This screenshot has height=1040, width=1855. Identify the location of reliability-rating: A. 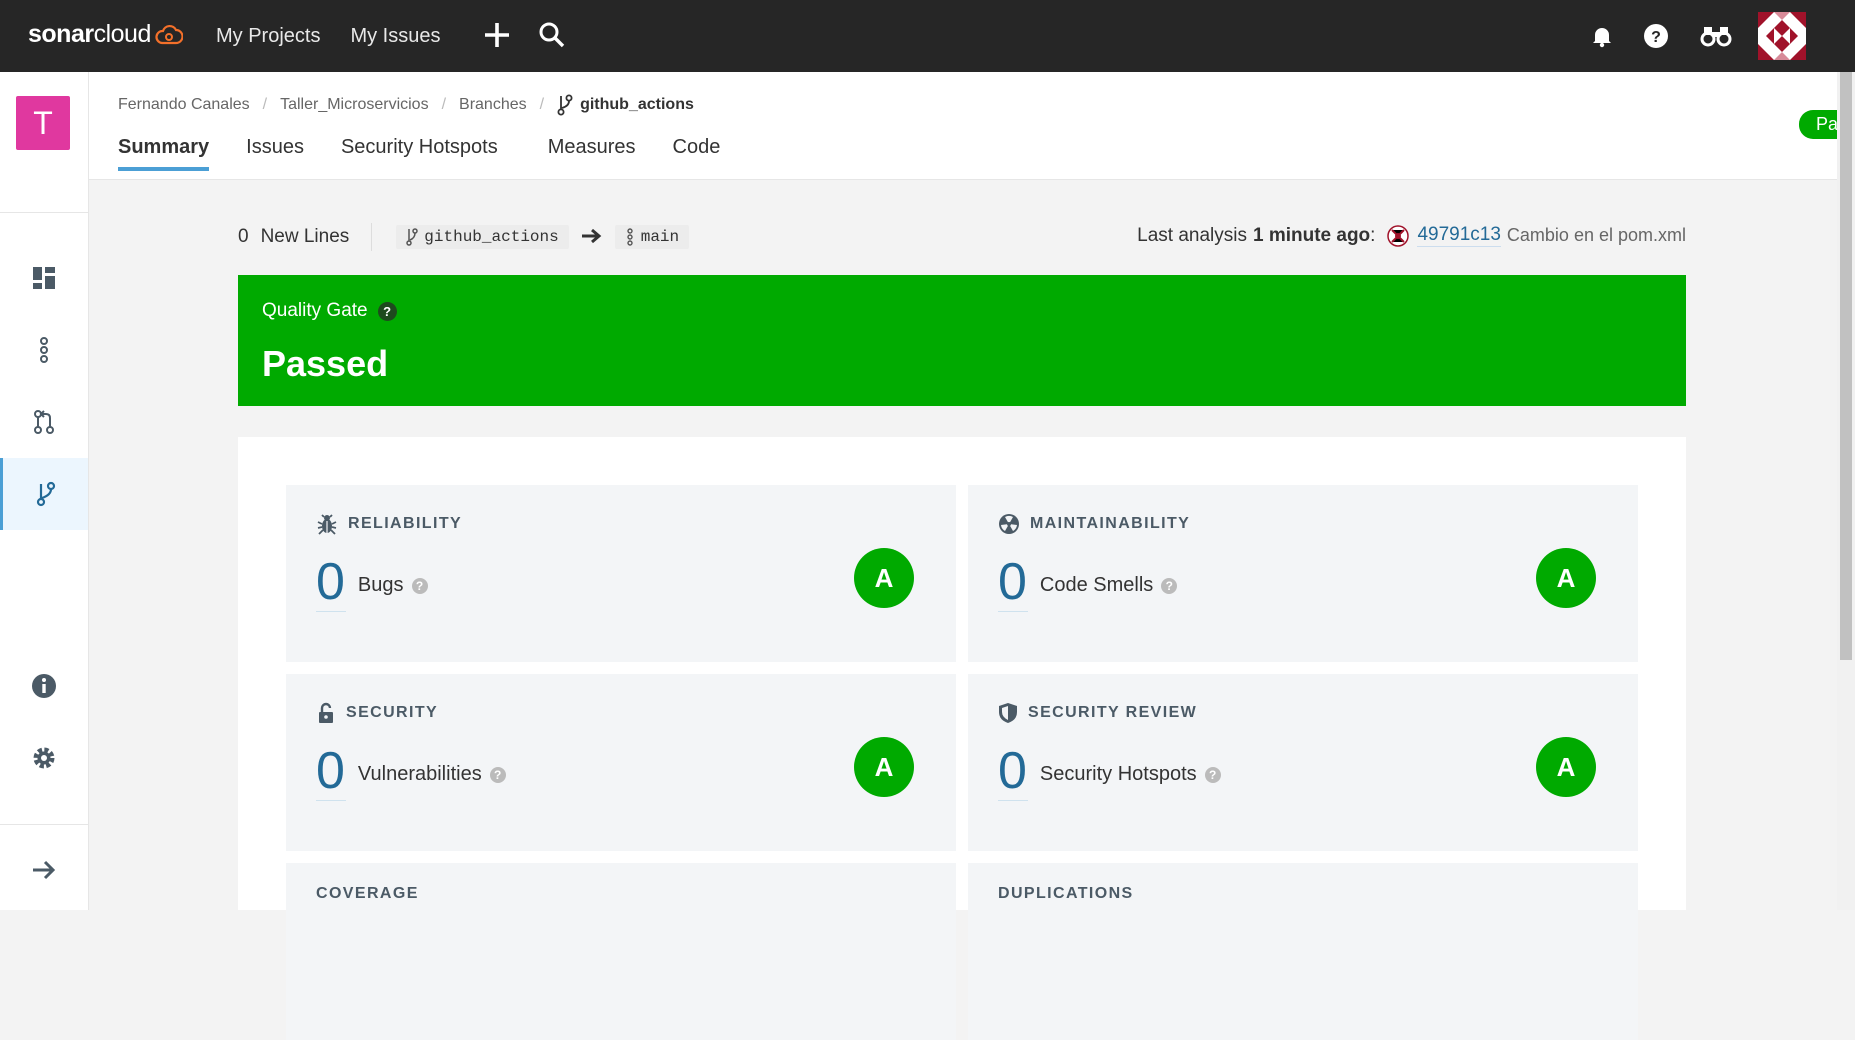
(884, 578).